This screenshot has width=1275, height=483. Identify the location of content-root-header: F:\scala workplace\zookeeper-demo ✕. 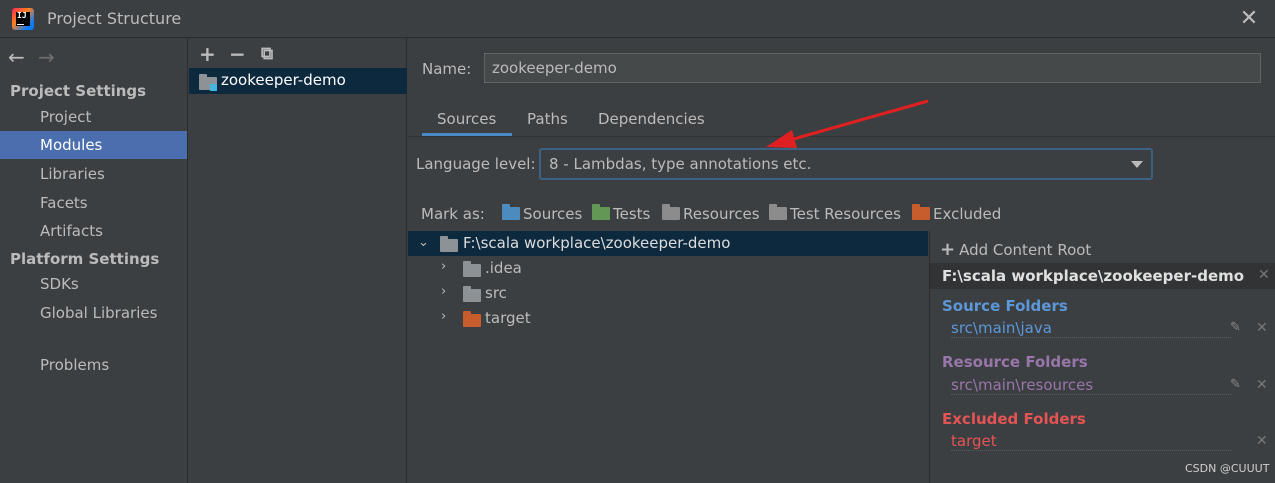
(1102, 276).